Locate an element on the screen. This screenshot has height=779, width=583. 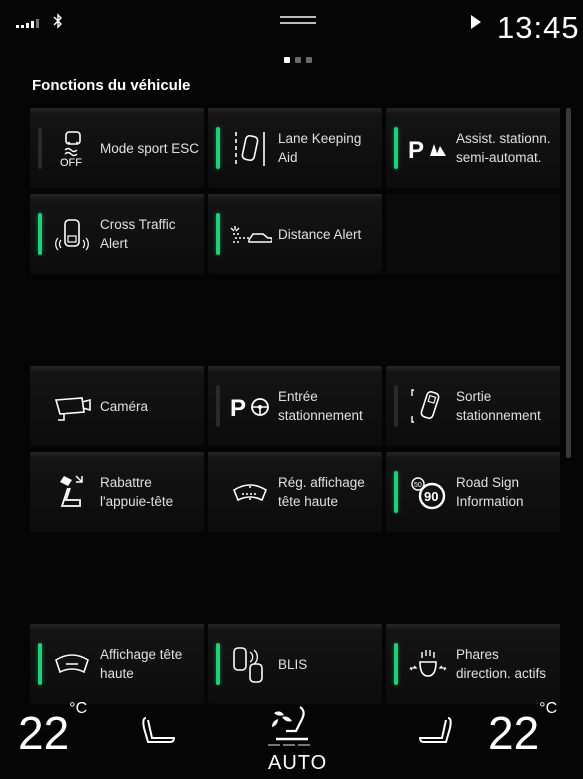
right-temp-value: 22 is located at coordinates (514, 733).